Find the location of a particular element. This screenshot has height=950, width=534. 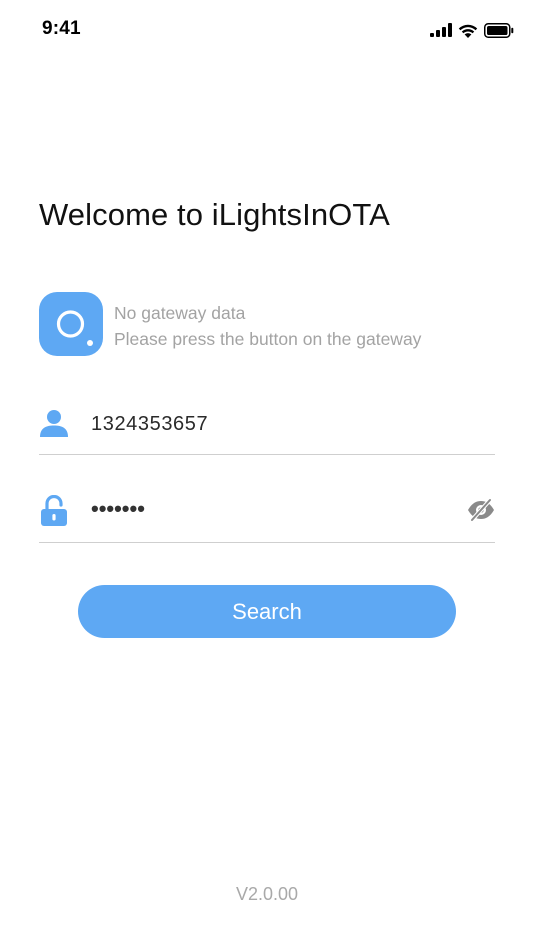

cellular-signal-icon is located at coordinates (441, 30).